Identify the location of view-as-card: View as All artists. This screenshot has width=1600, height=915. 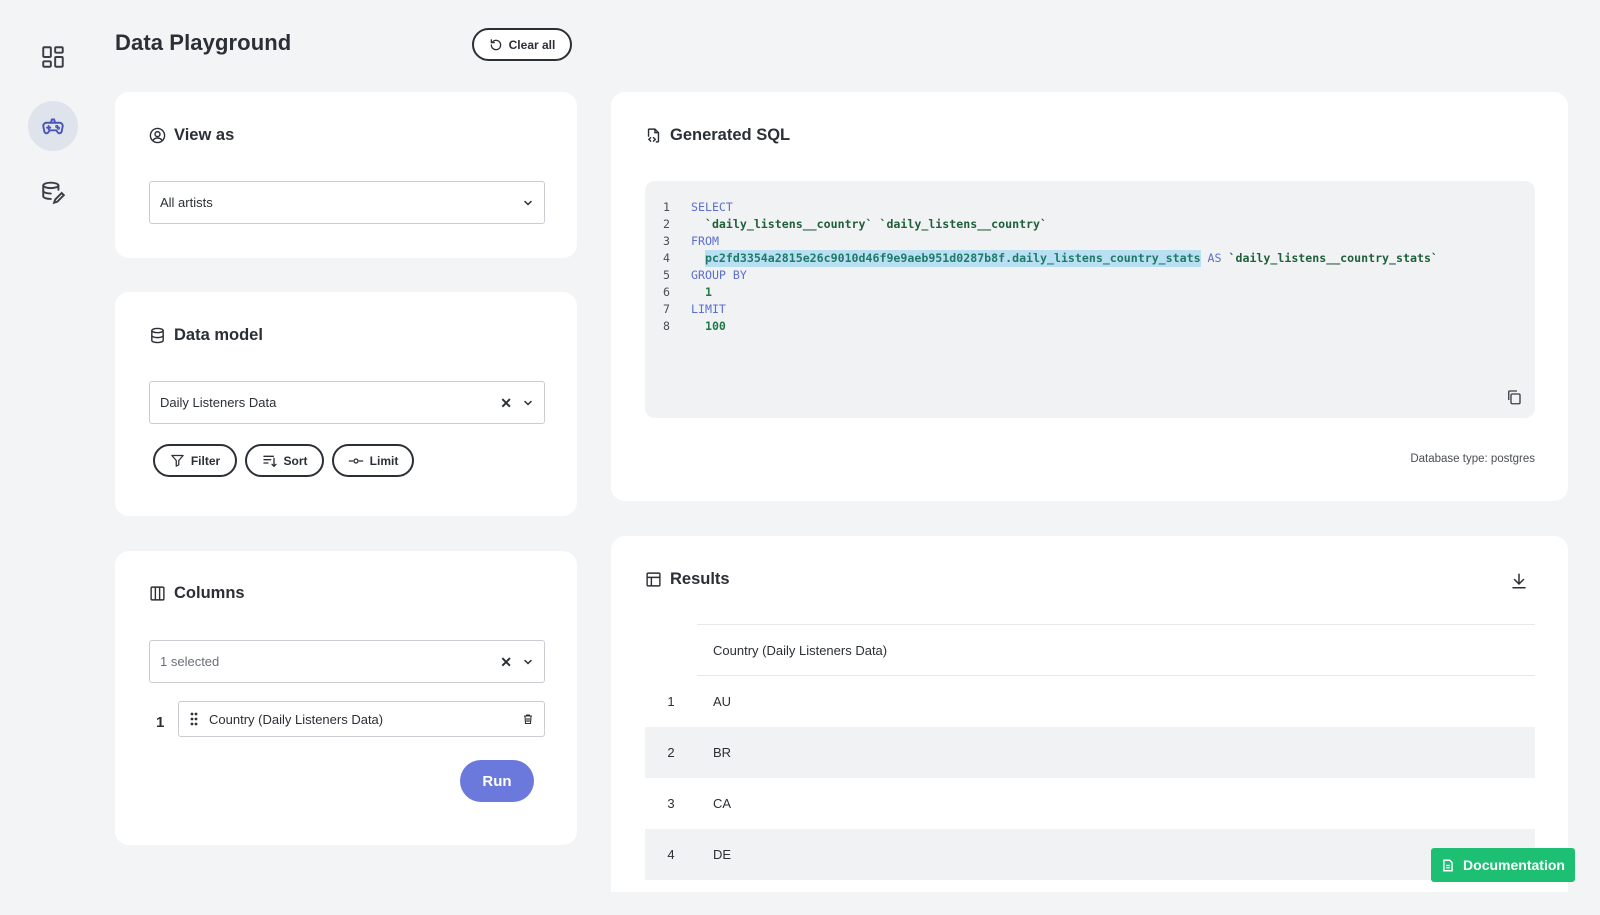
(346, 175).